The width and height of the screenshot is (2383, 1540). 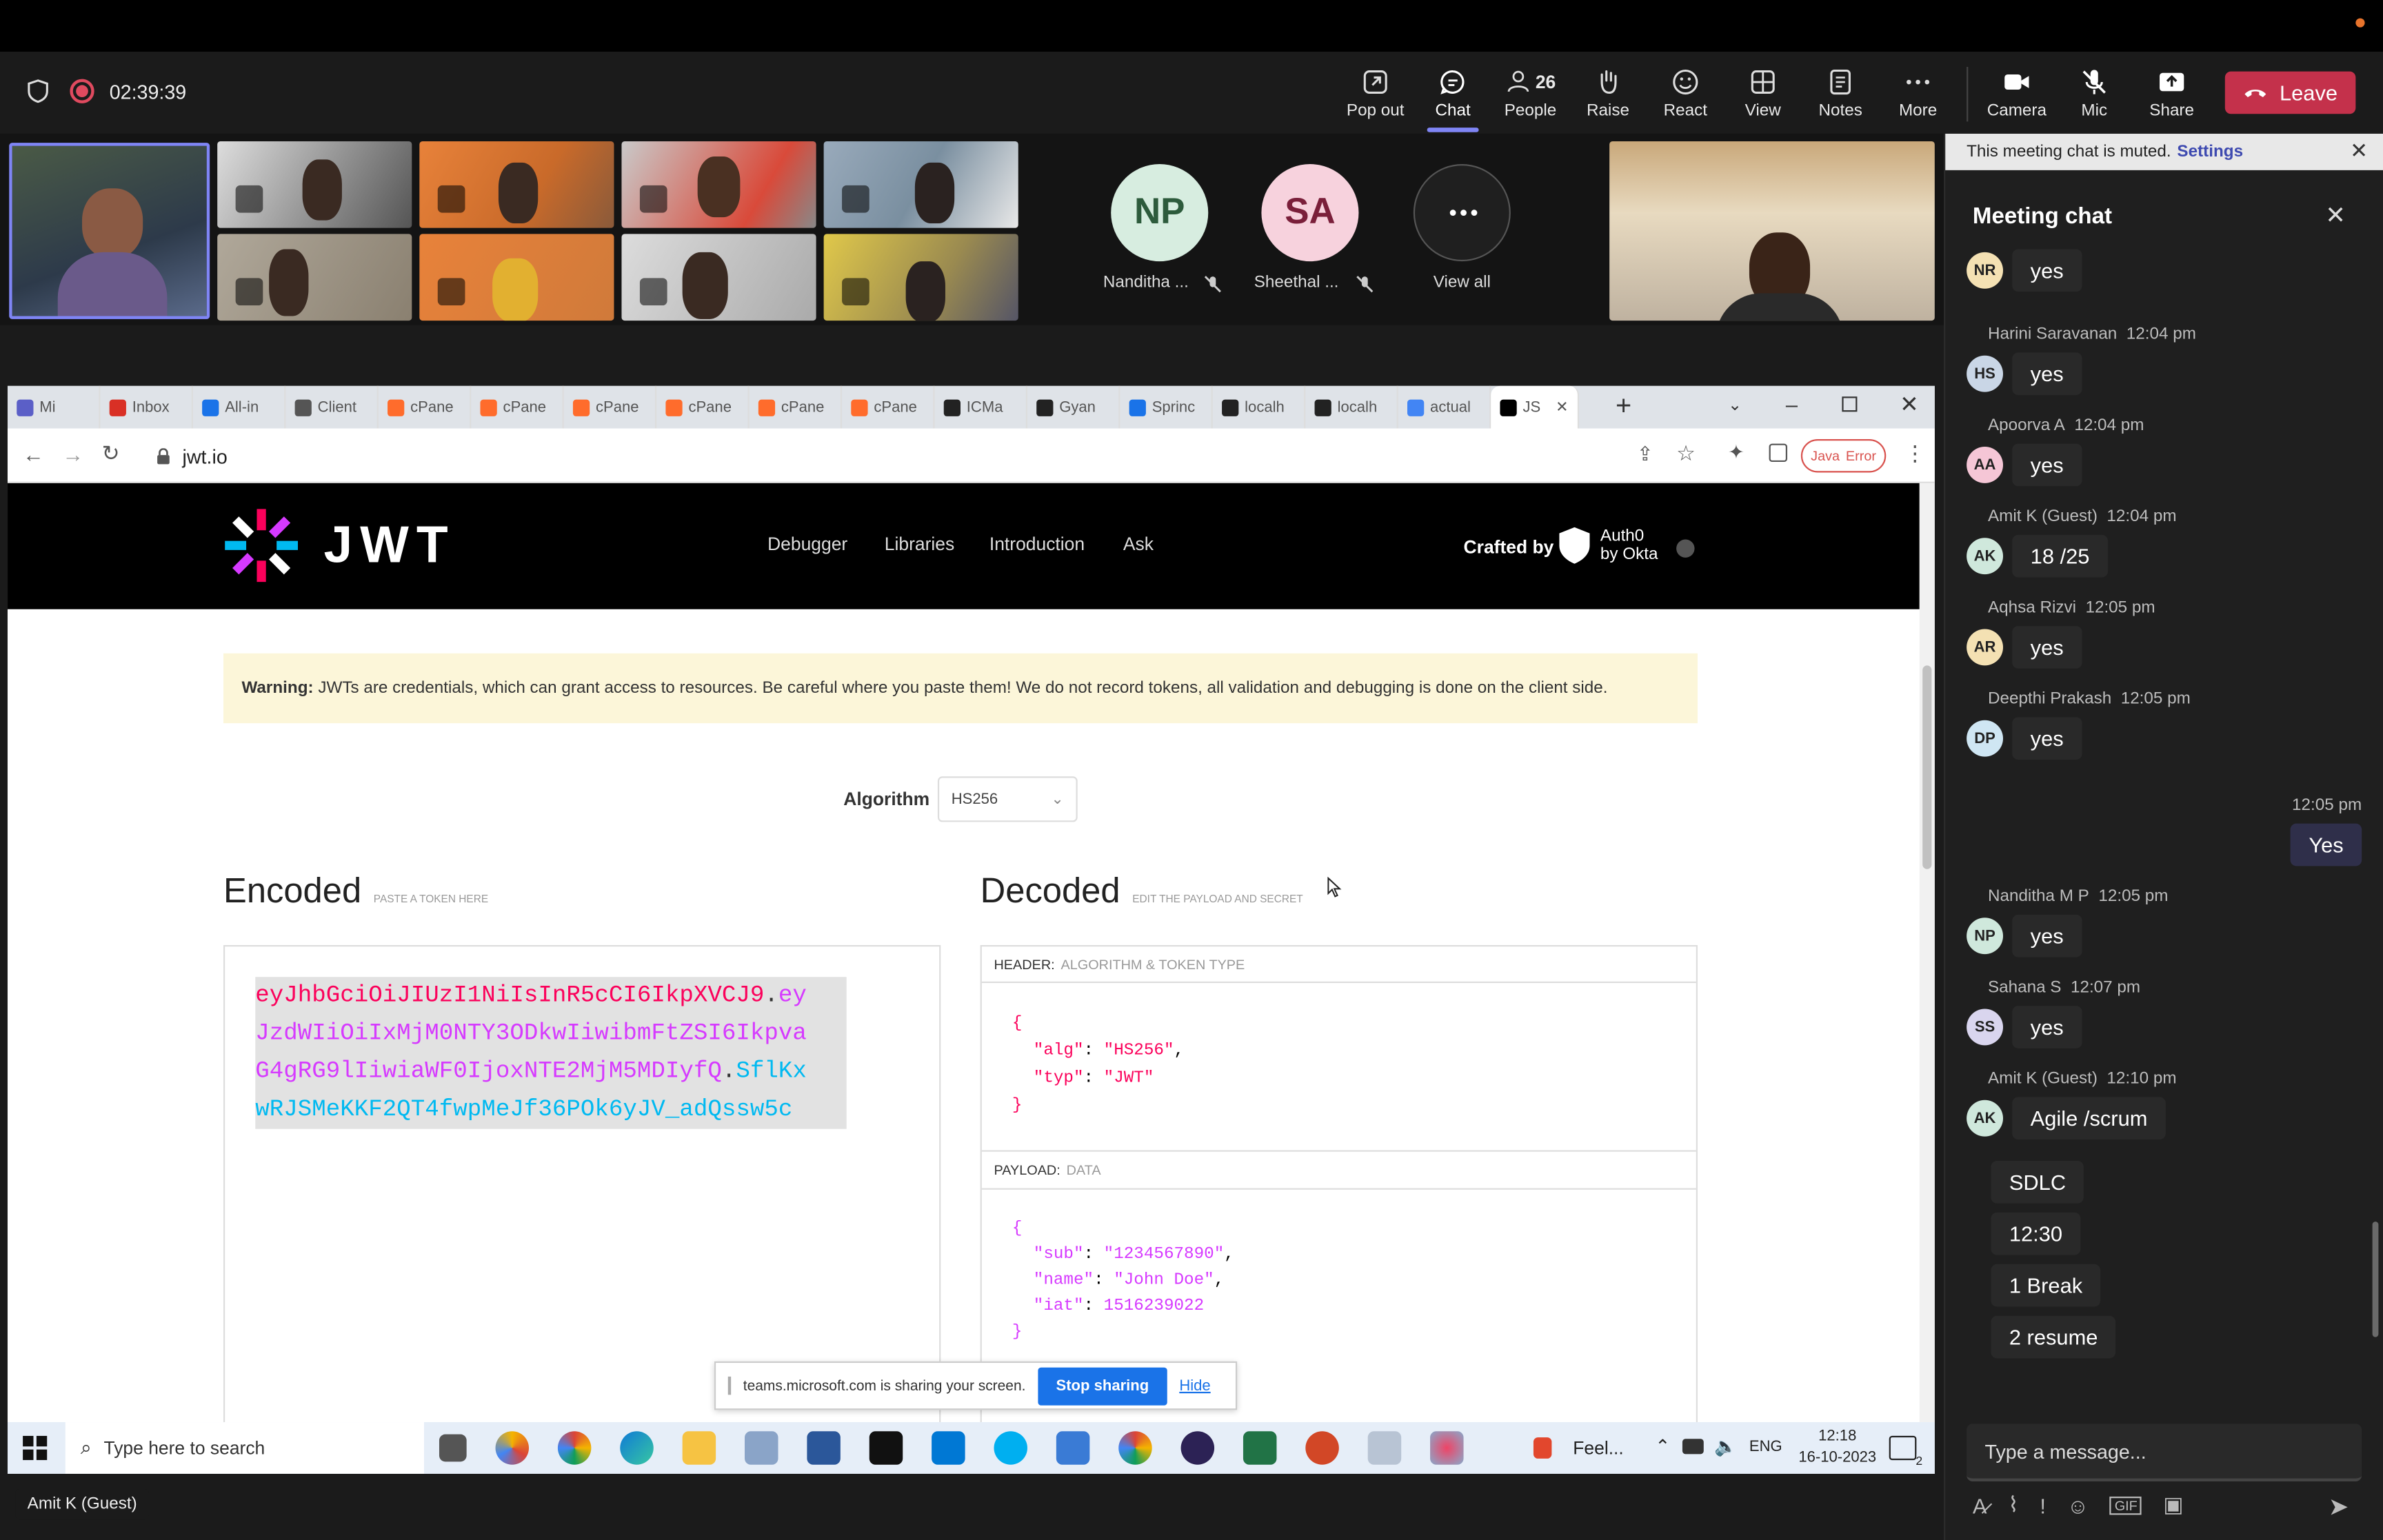 What do you see at coordinates (1927, 767) in the screenshot?
I see `scrollbar-thumb` at bounding box center [1927, 767].